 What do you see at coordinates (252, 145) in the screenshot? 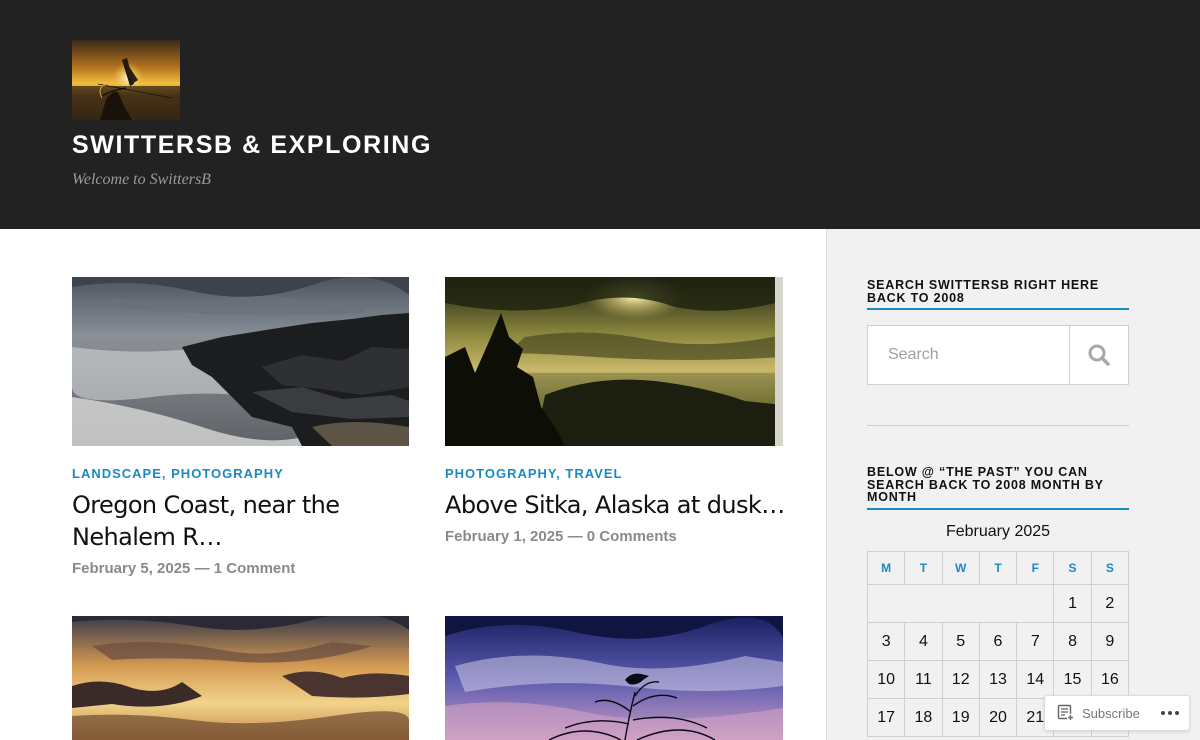
I see `site-title: SWITTERSB & EXPLORING` at bounding box center [252, 145].